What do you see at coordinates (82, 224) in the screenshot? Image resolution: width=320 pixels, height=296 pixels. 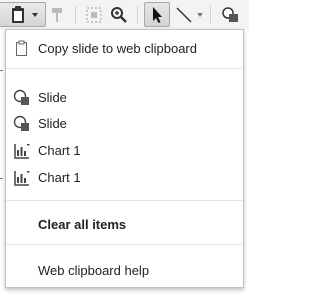 I see `clear-all-items-label: Clear all items` at bounding box center [82, 224].